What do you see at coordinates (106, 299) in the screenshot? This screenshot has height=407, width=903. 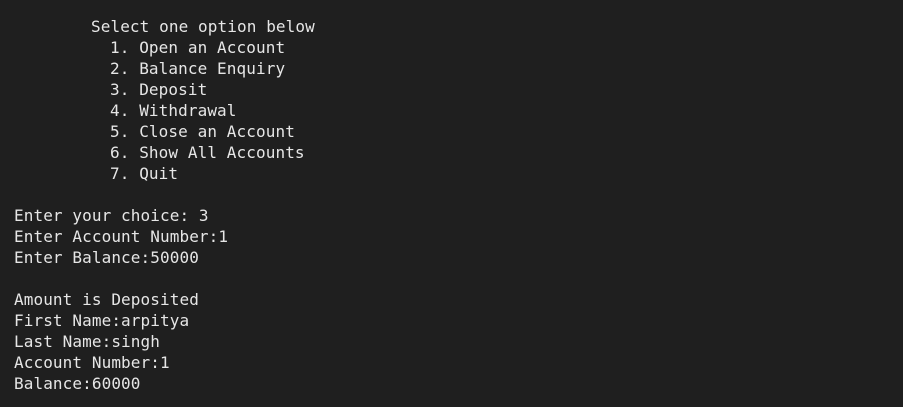 I see `deposit-status: Amount is Deposited` at bounding box center [106, 299].